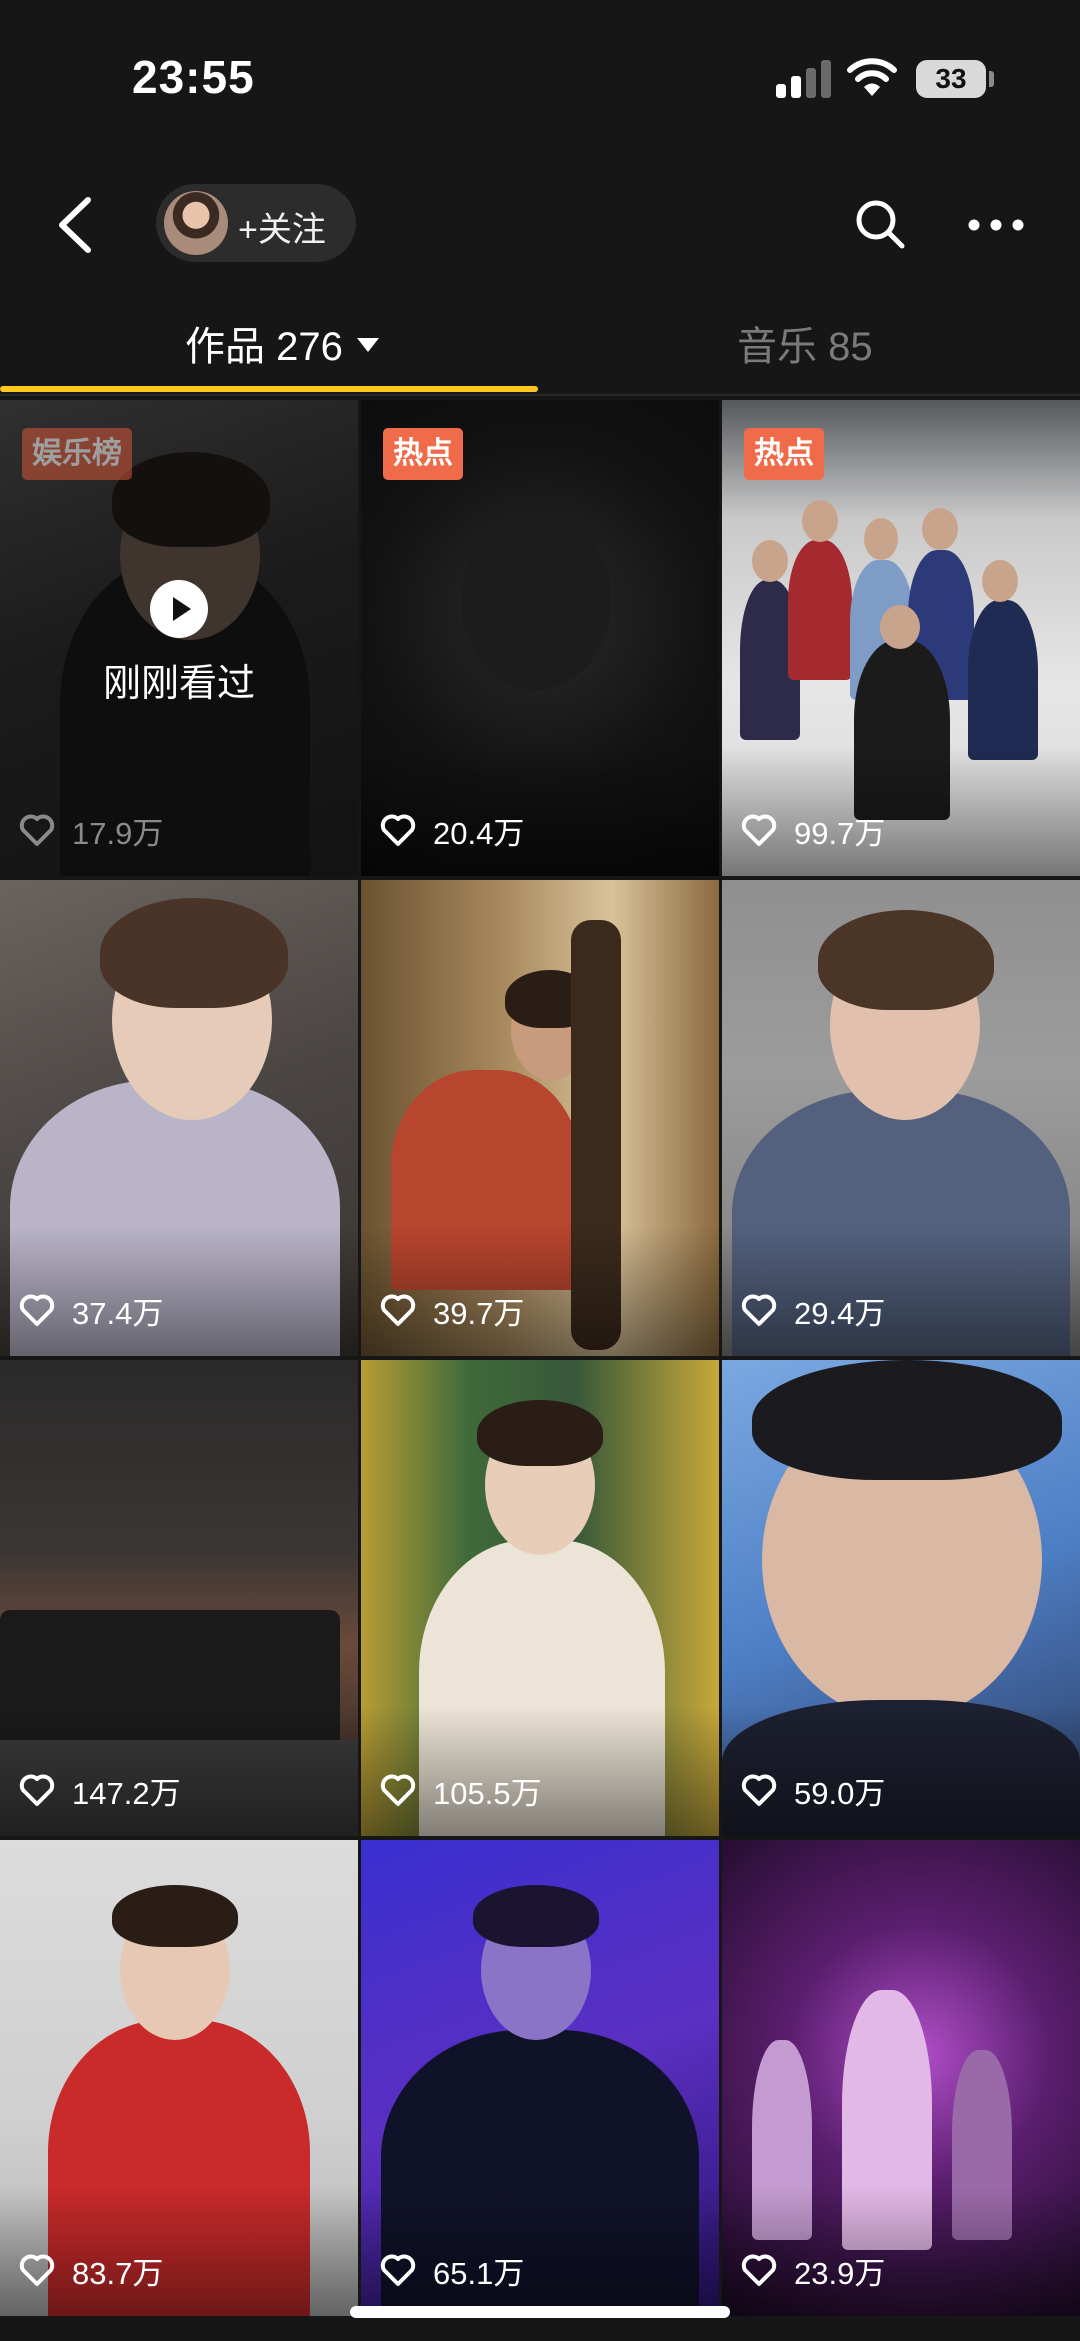  What do you see at coordinates (479, 1313) in the screenshot?
I see `like-count-value: 39.7万` at bounding box center [479, 1313].